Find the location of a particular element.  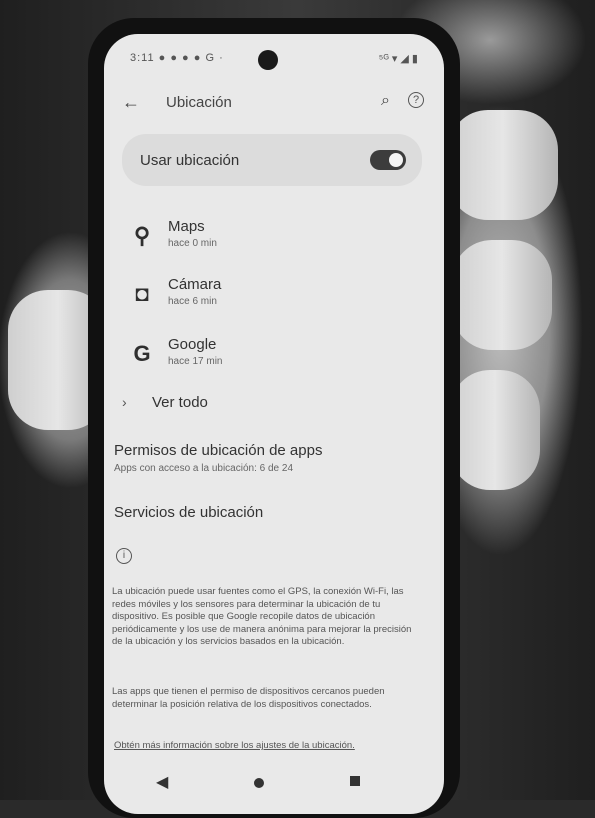

status-time: 3:11 ● ● ● ● G · is located at coordinates (177, 58).